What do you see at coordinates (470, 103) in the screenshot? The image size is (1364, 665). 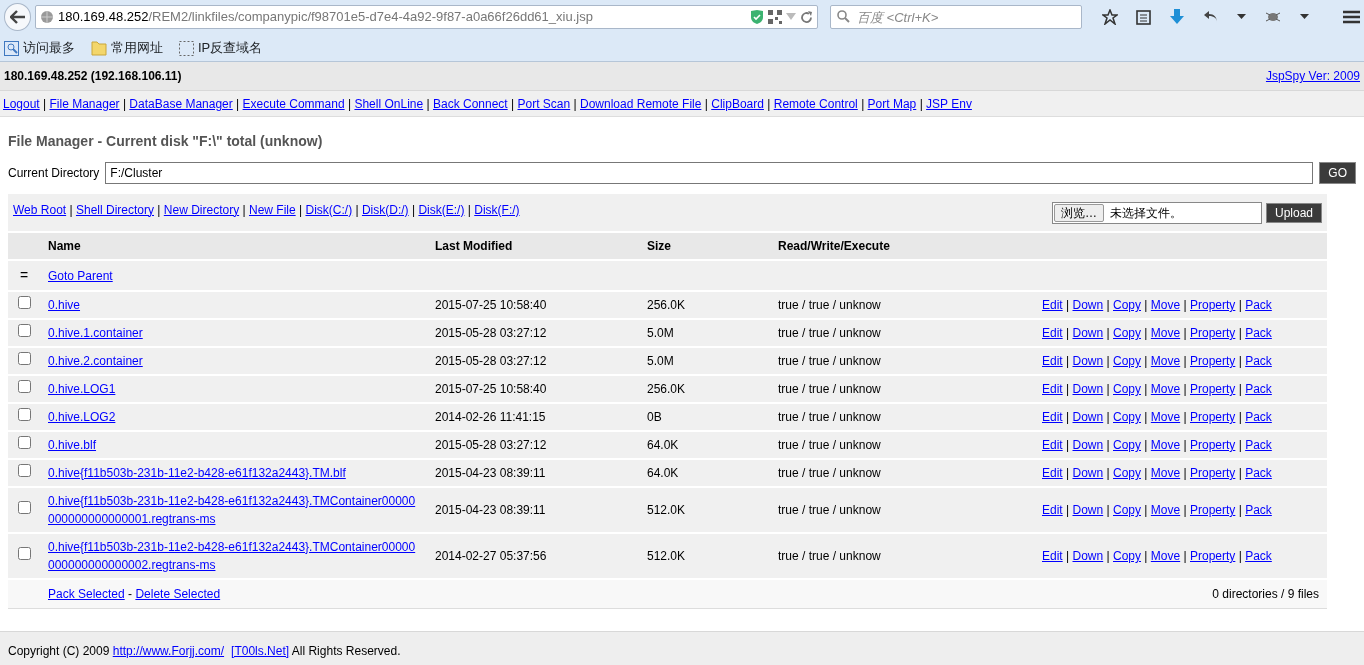 I see `nav-link: Back Connect` at bounding box center [470, 103].